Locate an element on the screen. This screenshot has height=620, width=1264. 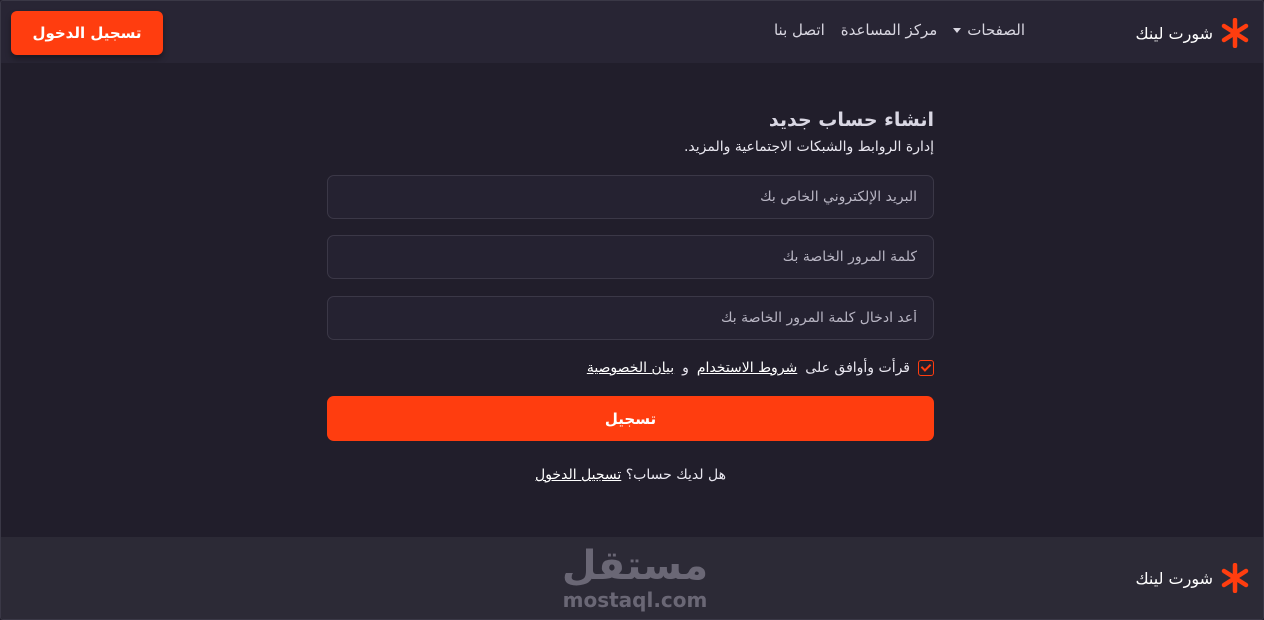
terms-of-use-link: شروط الاستخدام is located at coordinates (747, 368).